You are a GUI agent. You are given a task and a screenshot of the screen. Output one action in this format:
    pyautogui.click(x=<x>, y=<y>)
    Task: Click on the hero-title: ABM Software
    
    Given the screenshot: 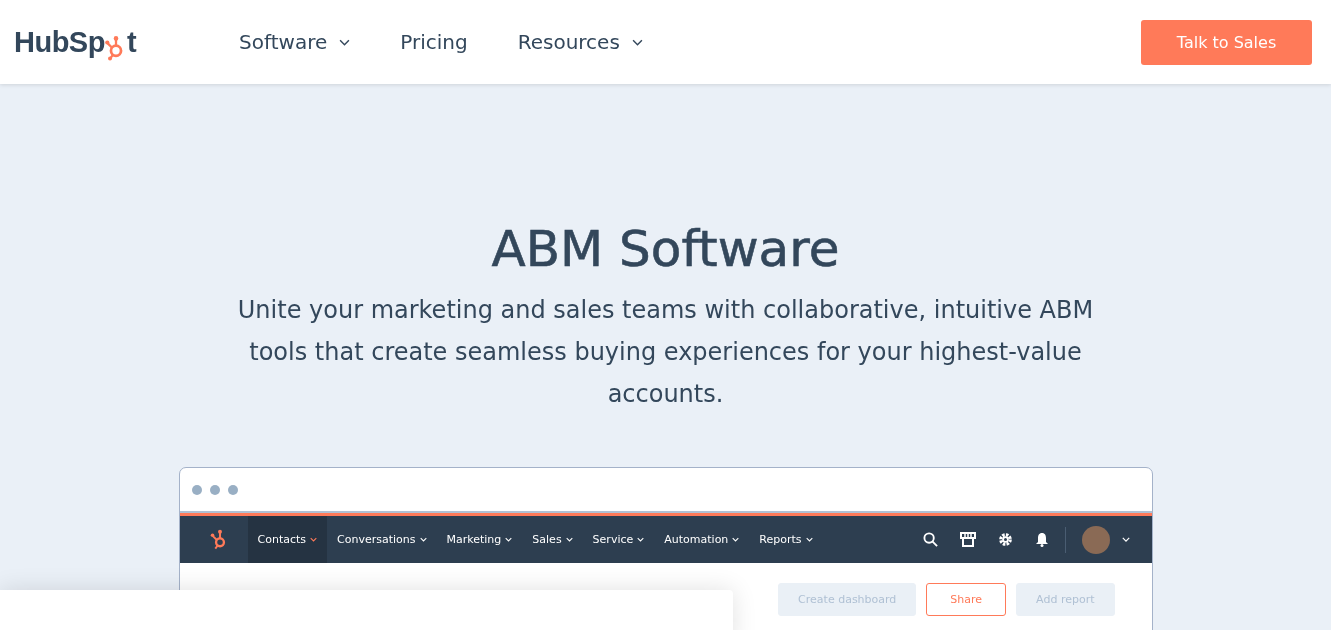 What is the action you would take?
    pyautogui.click(x=665, y=249)
    